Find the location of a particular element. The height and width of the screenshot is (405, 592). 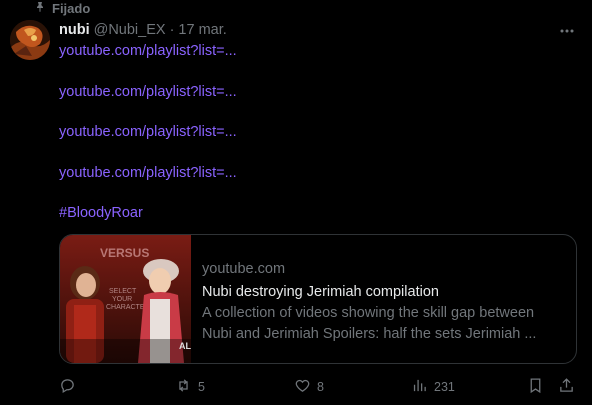

like-count: 8 is located at coordinates (320, 387).